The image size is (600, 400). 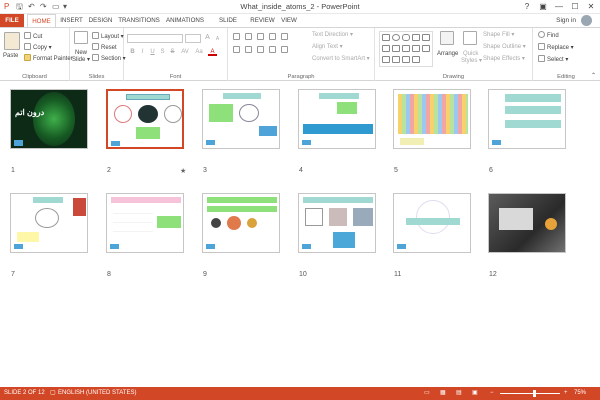 I want to click on tab-review: REVIEW, so click(x=262, y=20).